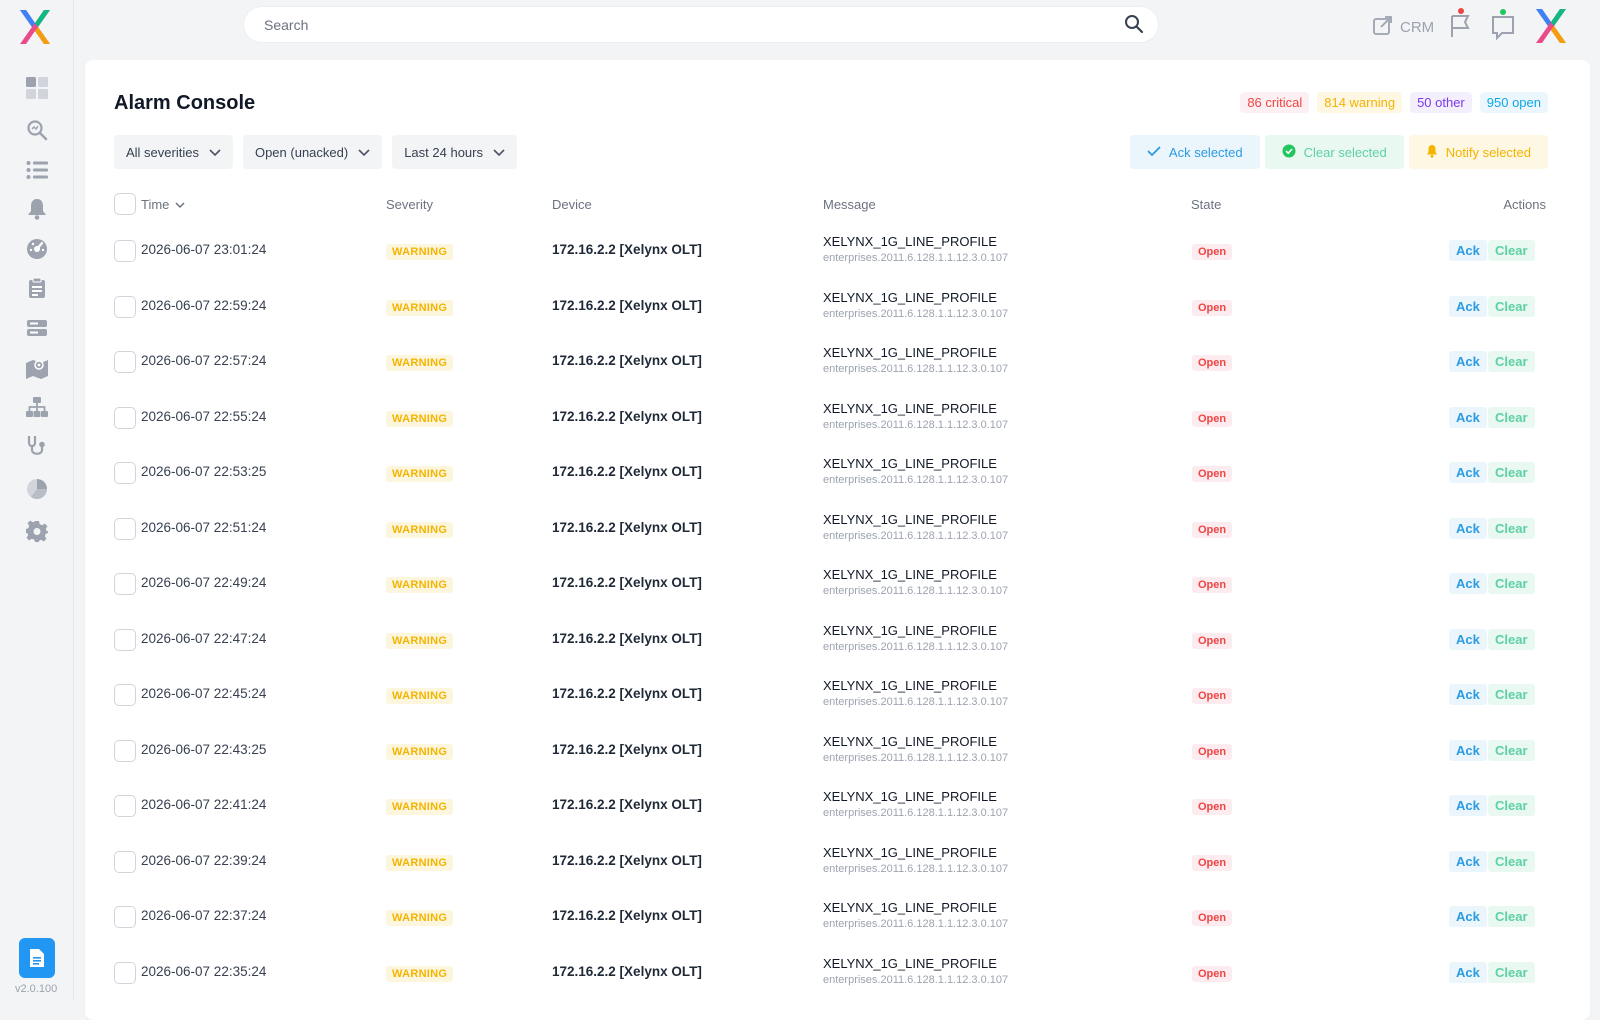 Image resolution: width=1600 pixels, height=1020 pixels. Describe the element at coordinates (701, 24) in the screenshot. I see `search-input: Search` at that location.